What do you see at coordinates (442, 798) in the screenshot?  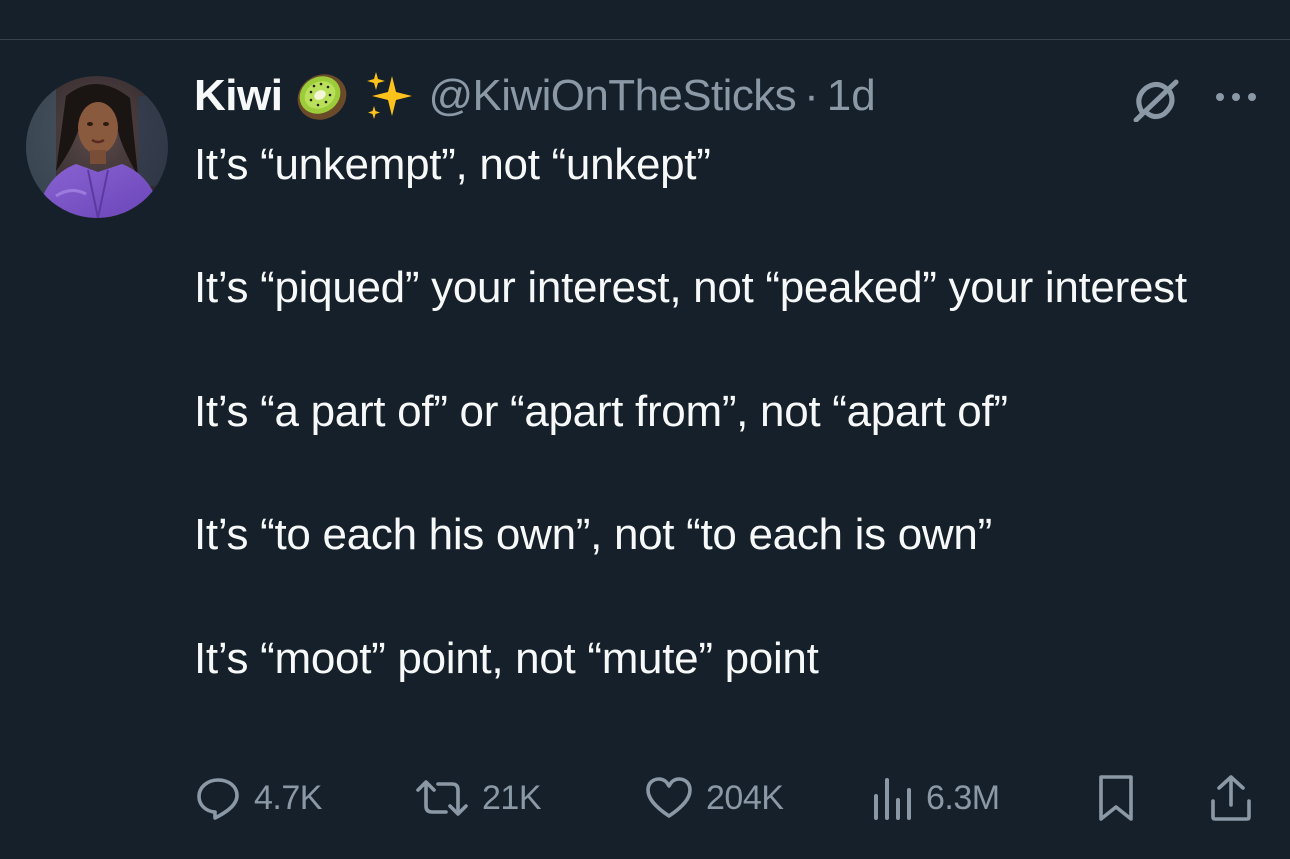 I see `repost-icon` at bounding box center [442, 798].